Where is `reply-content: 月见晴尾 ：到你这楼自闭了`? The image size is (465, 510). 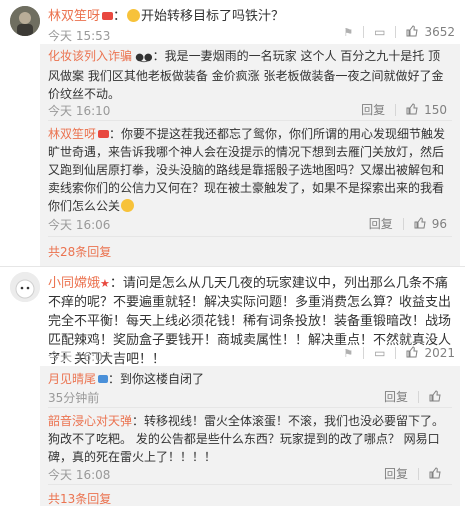 reply-content: 月见晴尾 ：到你这楼自闭了 is located at coordinates (126, 379).